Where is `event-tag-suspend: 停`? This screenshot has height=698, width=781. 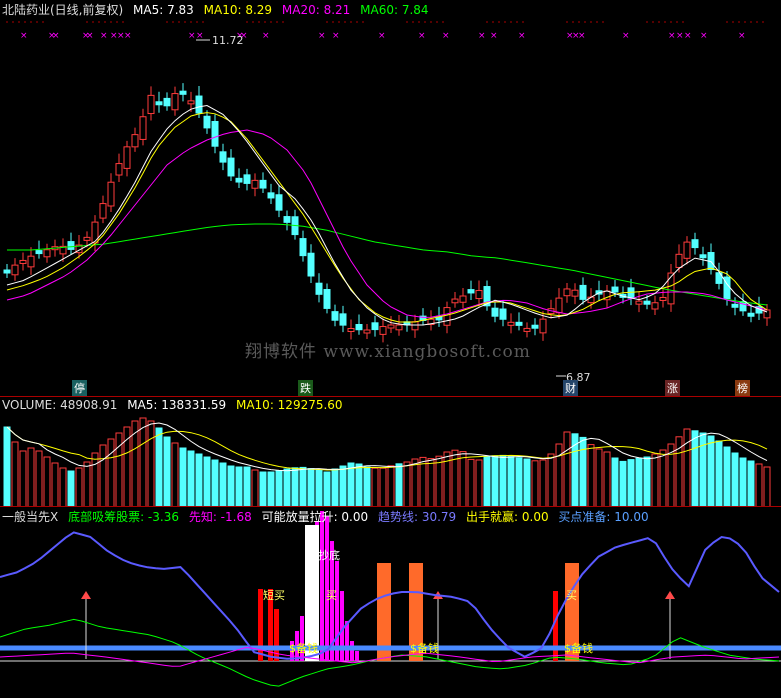
event-tag-suspend: 停 is located at coordinates (79, 388).